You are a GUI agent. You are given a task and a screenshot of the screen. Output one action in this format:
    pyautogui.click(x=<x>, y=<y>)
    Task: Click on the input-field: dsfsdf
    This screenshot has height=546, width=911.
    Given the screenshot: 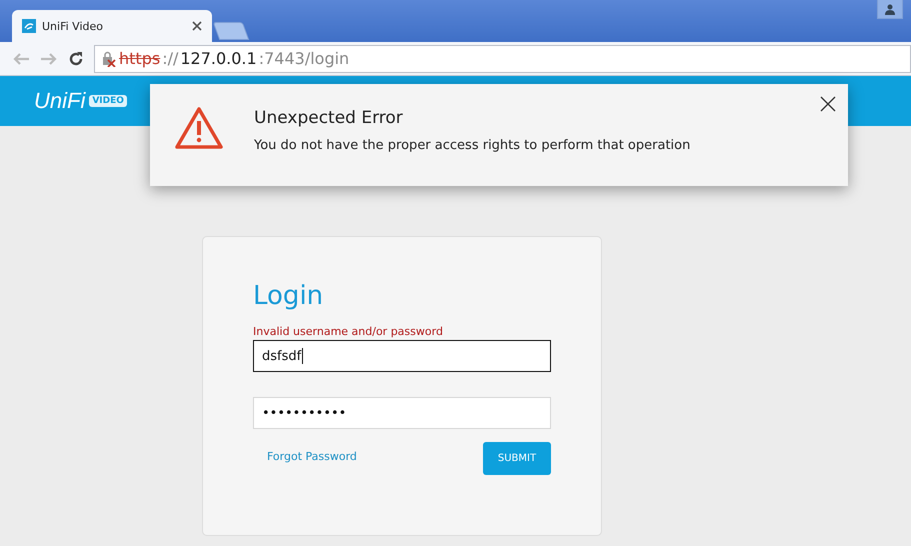 What is the action you would take?
    pyautogui.click(x=402, y=356)
    